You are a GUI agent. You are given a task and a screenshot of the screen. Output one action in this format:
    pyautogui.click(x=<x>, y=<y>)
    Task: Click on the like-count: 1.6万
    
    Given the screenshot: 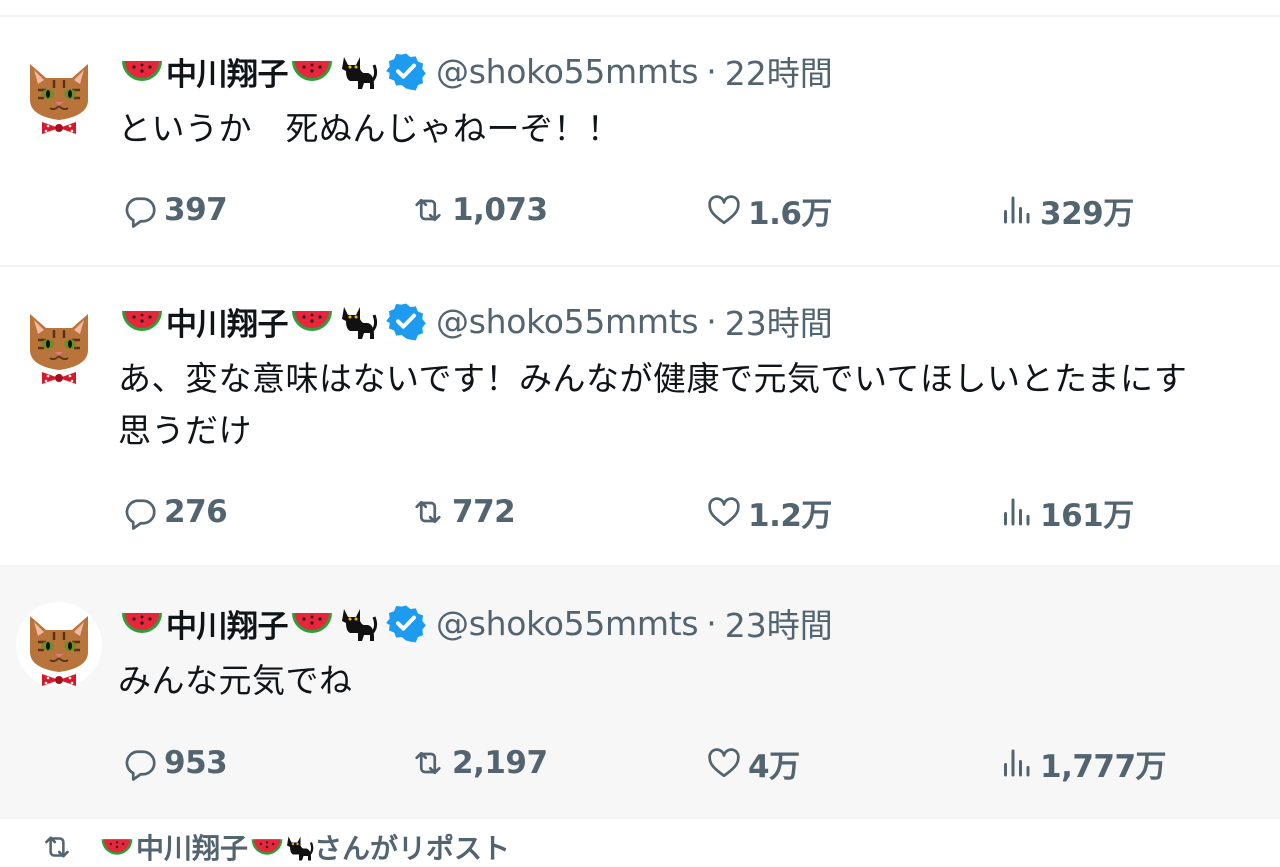 What is the action you would take?
    pyautogui.click(x=790, y=213)
    